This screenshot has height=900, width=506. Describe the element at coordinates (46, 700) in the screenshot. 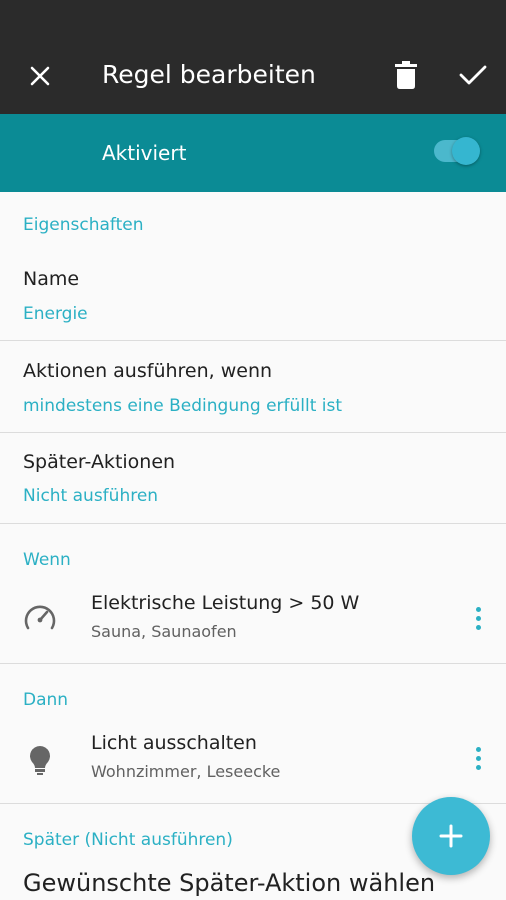

I see `then-header: Dann` at that location.